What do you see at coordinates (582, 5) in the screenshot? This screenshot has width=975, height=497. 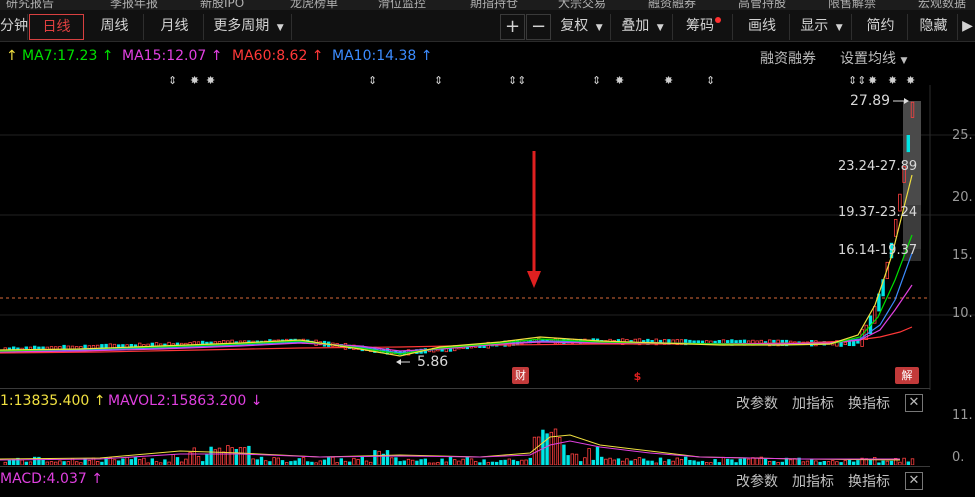 I see `top-nav-item: 大宗交易` at bounding box center [582, 5].